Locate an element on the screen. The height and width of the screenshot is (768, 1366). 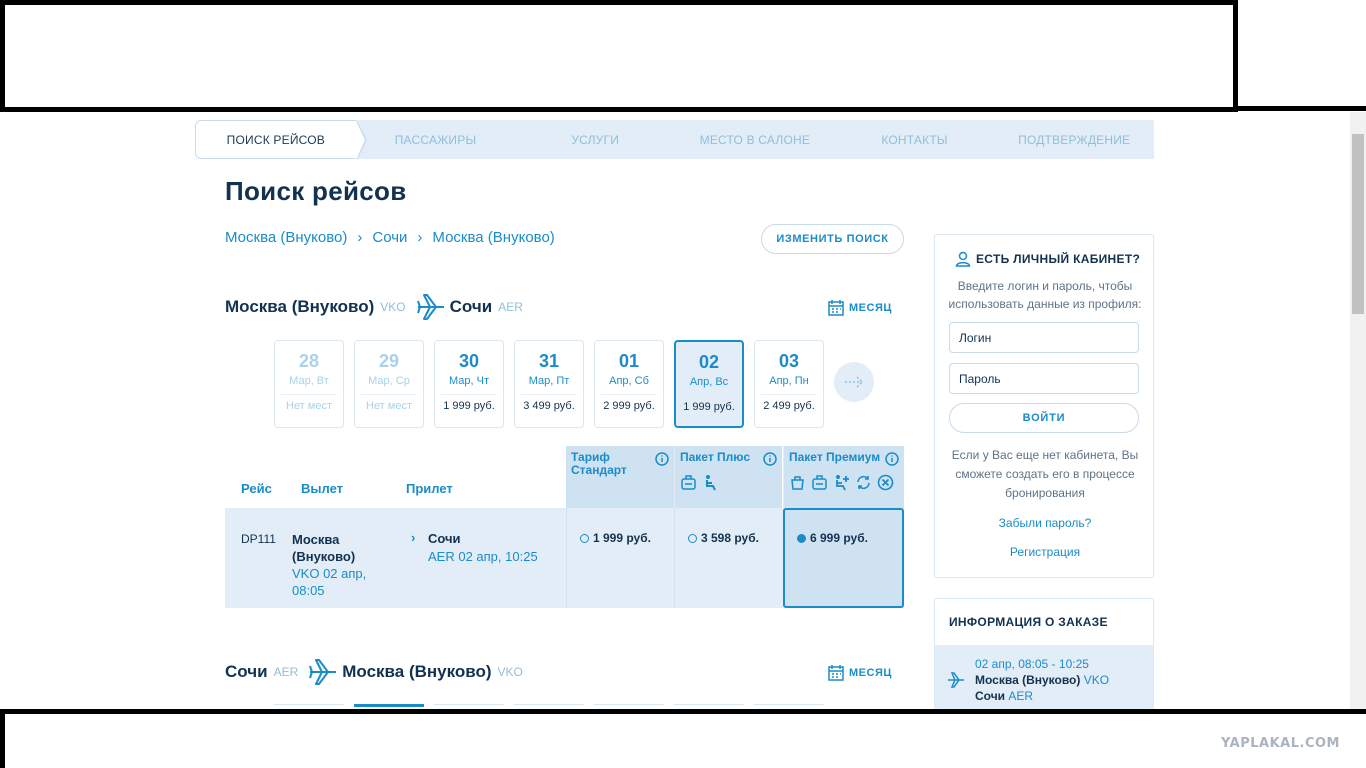
date-day: Апр, Вс is located at coordinates (709, 382).